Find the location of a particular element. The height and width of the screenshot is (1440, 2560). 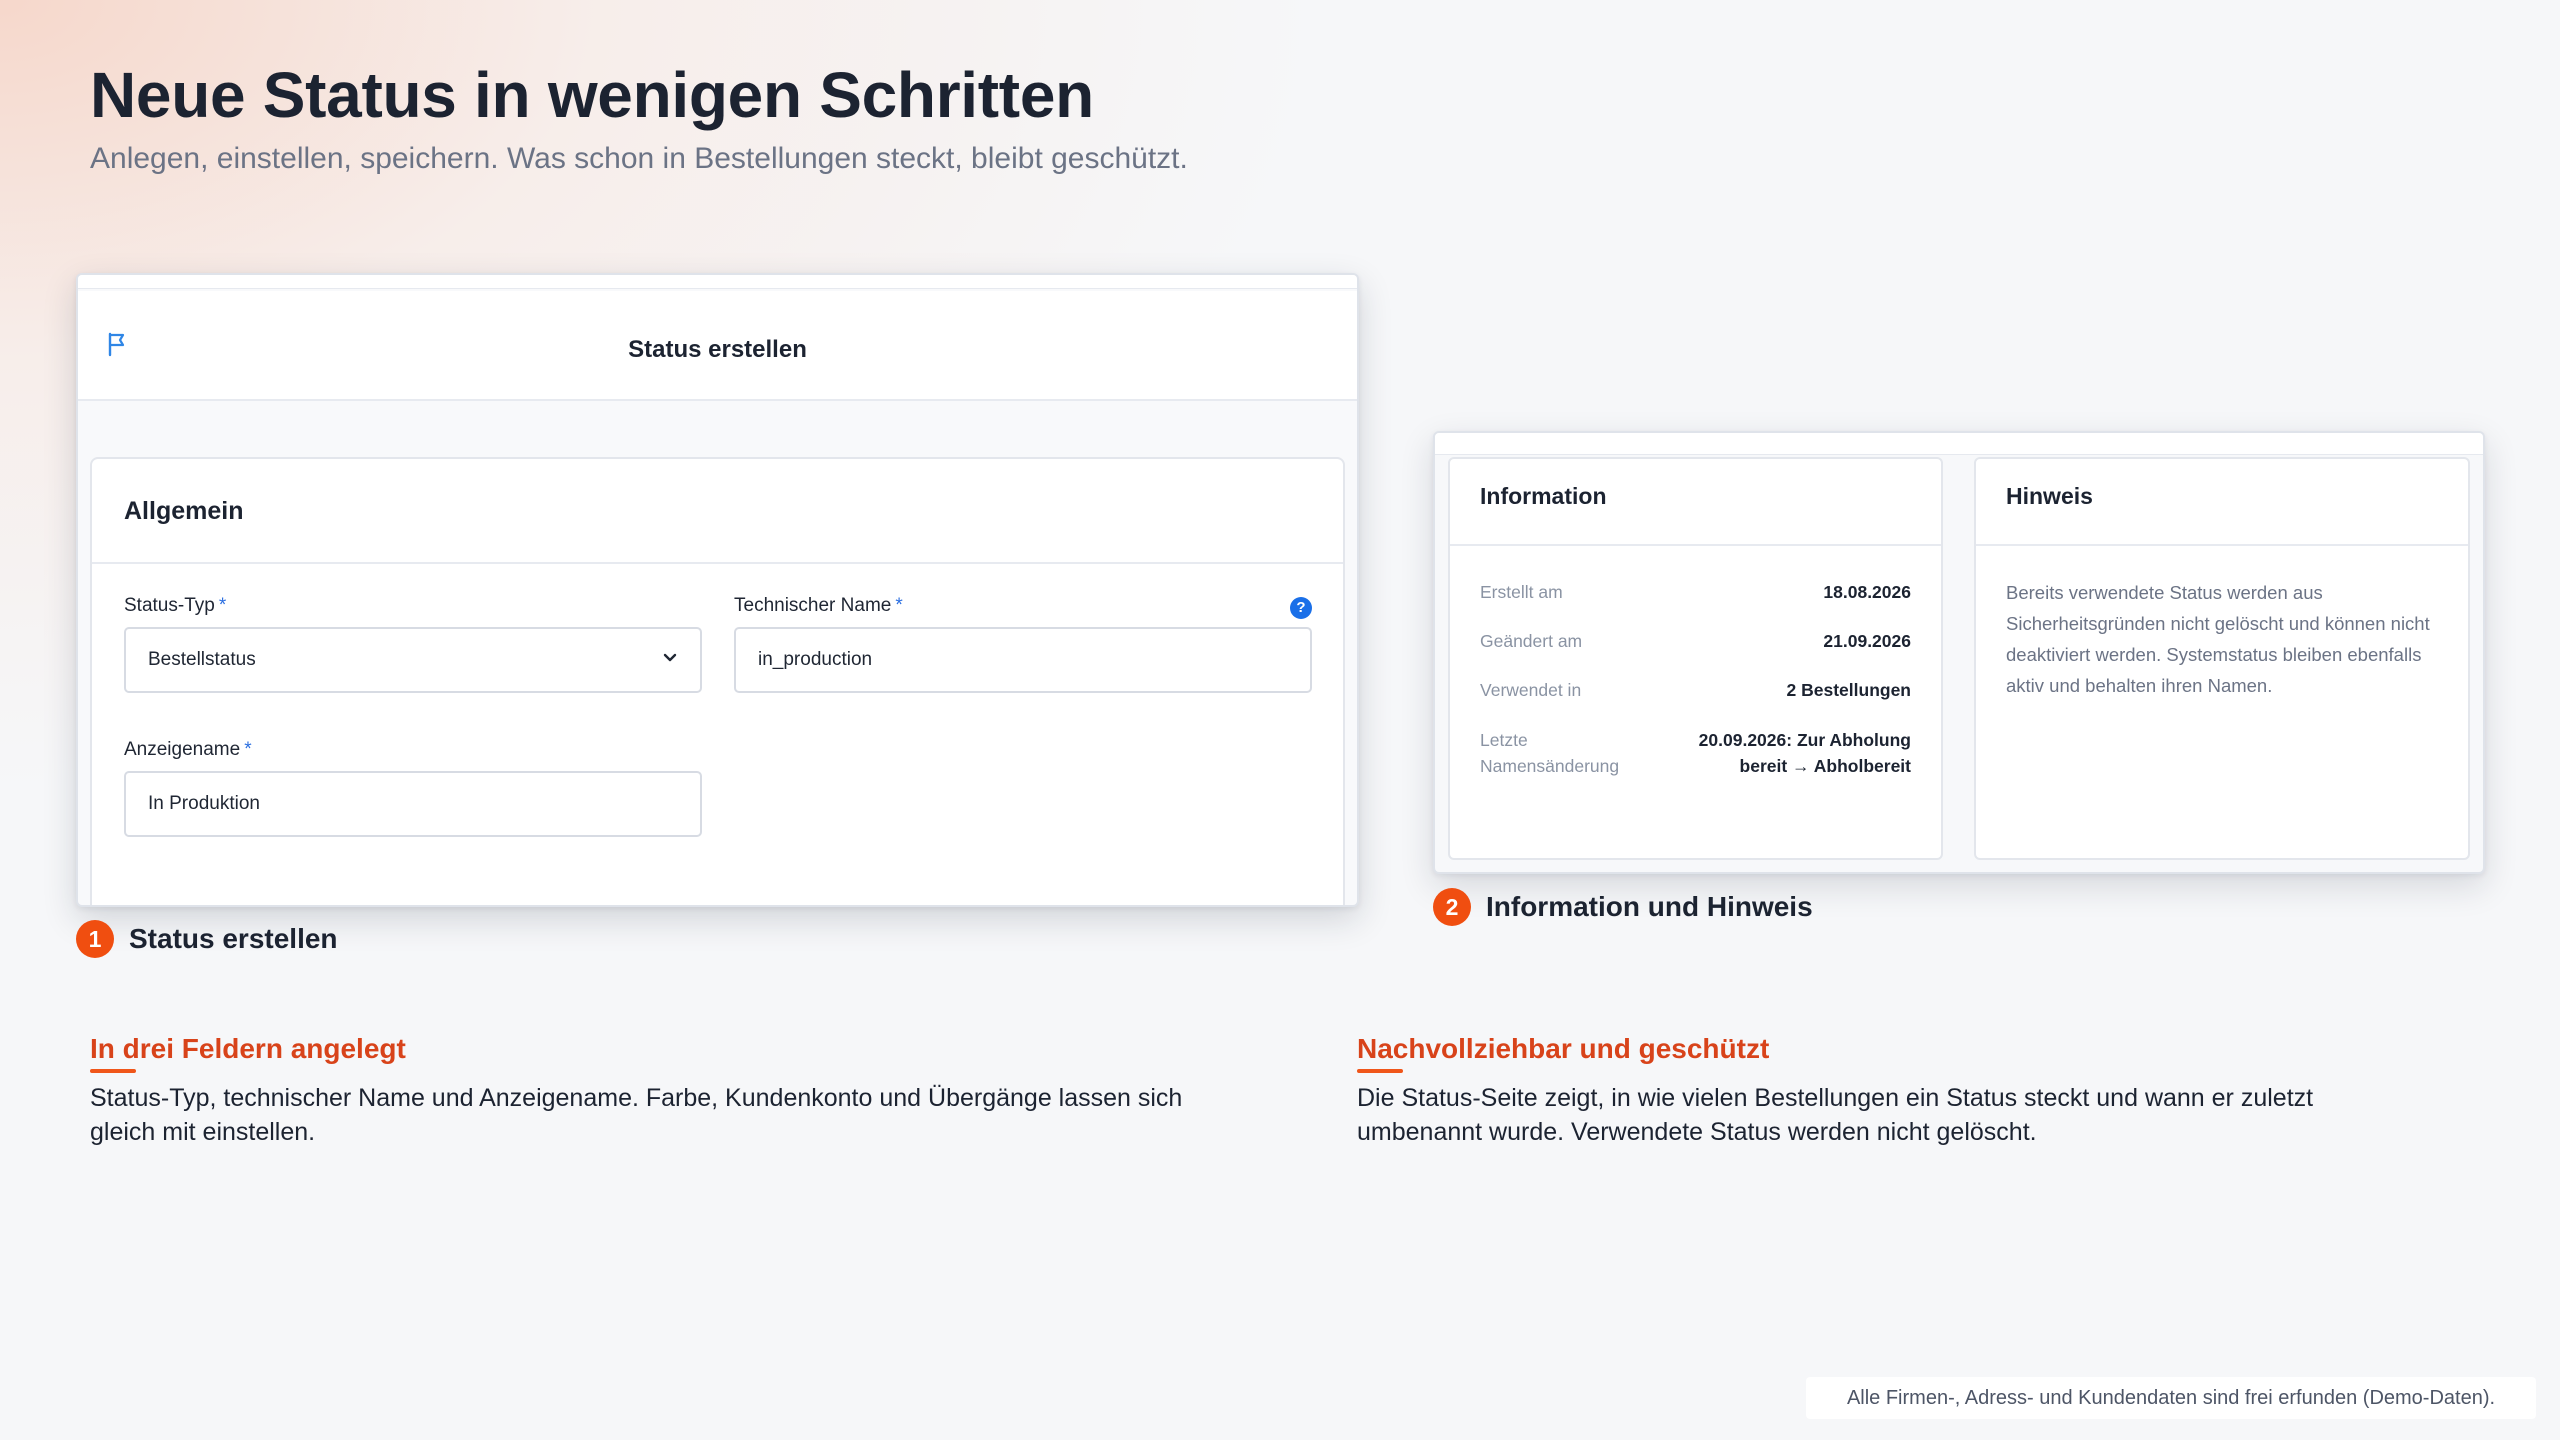

page-title: Neue Status in wenigen Schritten is located at coordinates (592, 95).